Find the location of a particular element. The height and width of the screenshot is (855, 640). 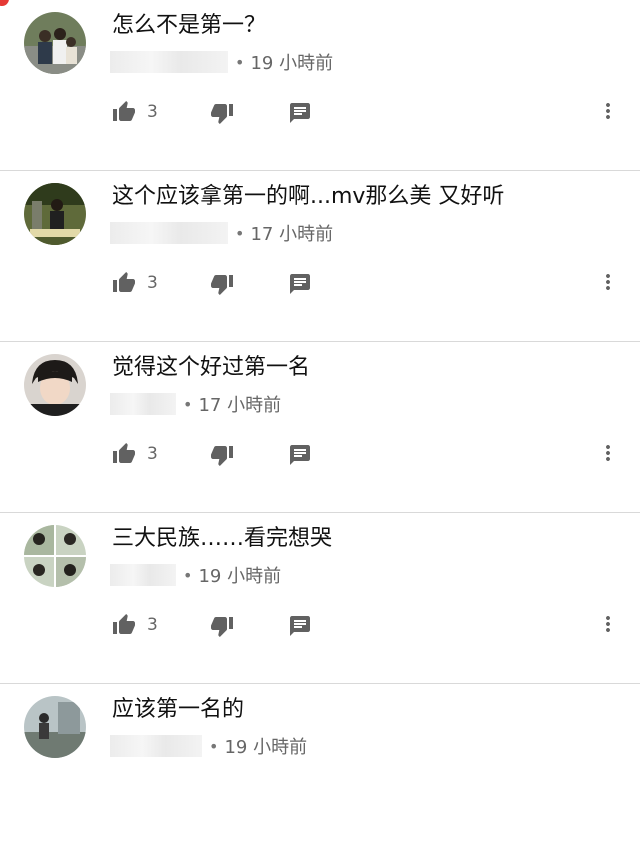

comment-text: 应该第一名的 is located at coordinates (178, 709).